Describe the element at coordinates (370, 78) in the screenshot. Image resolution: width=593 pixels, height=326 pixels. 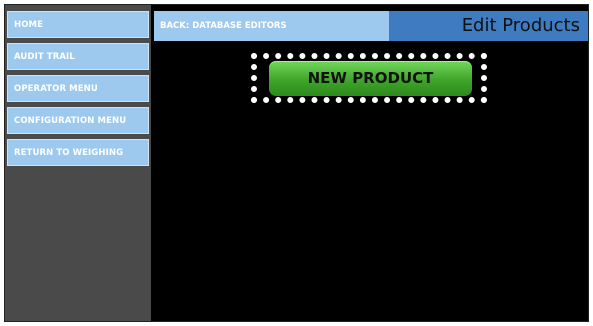
I see `new-product-button: NEW PRODUCT` at that location.